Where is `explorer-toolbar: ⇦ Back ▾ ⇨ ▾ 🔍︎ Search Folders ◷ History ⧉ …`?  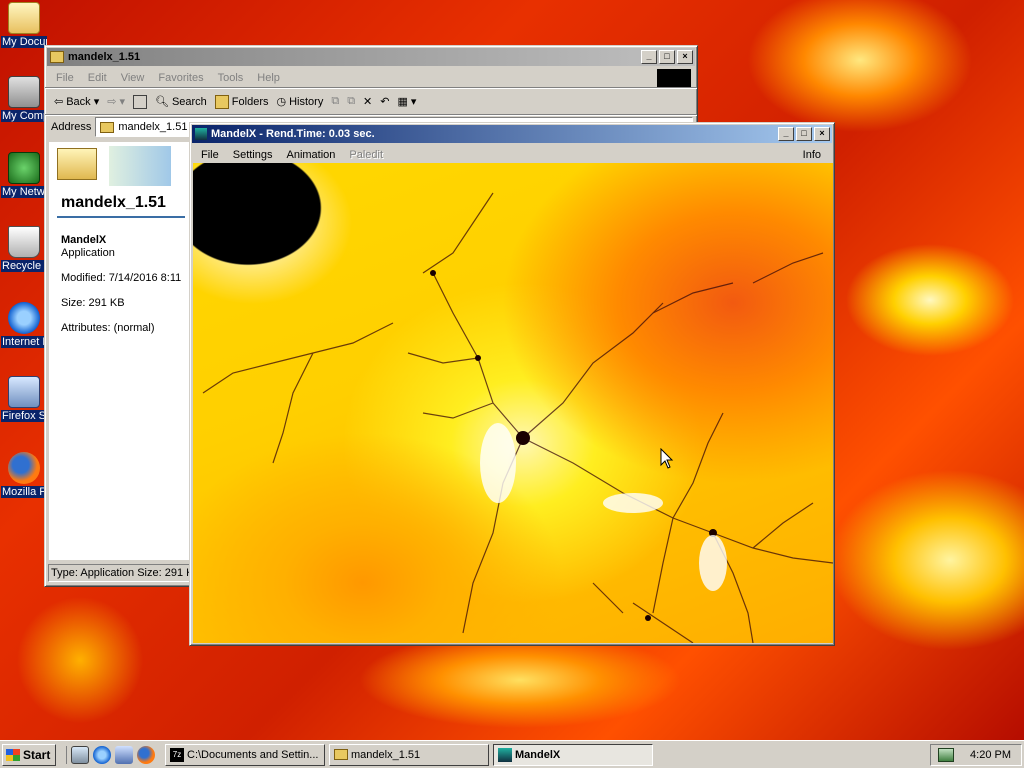
explorer-toolbar: ⇦ Back ▾ ⇨ ▾ 🔍︎ Search Folders ◷ History ⧉ … is located at coordinates (371, 101).